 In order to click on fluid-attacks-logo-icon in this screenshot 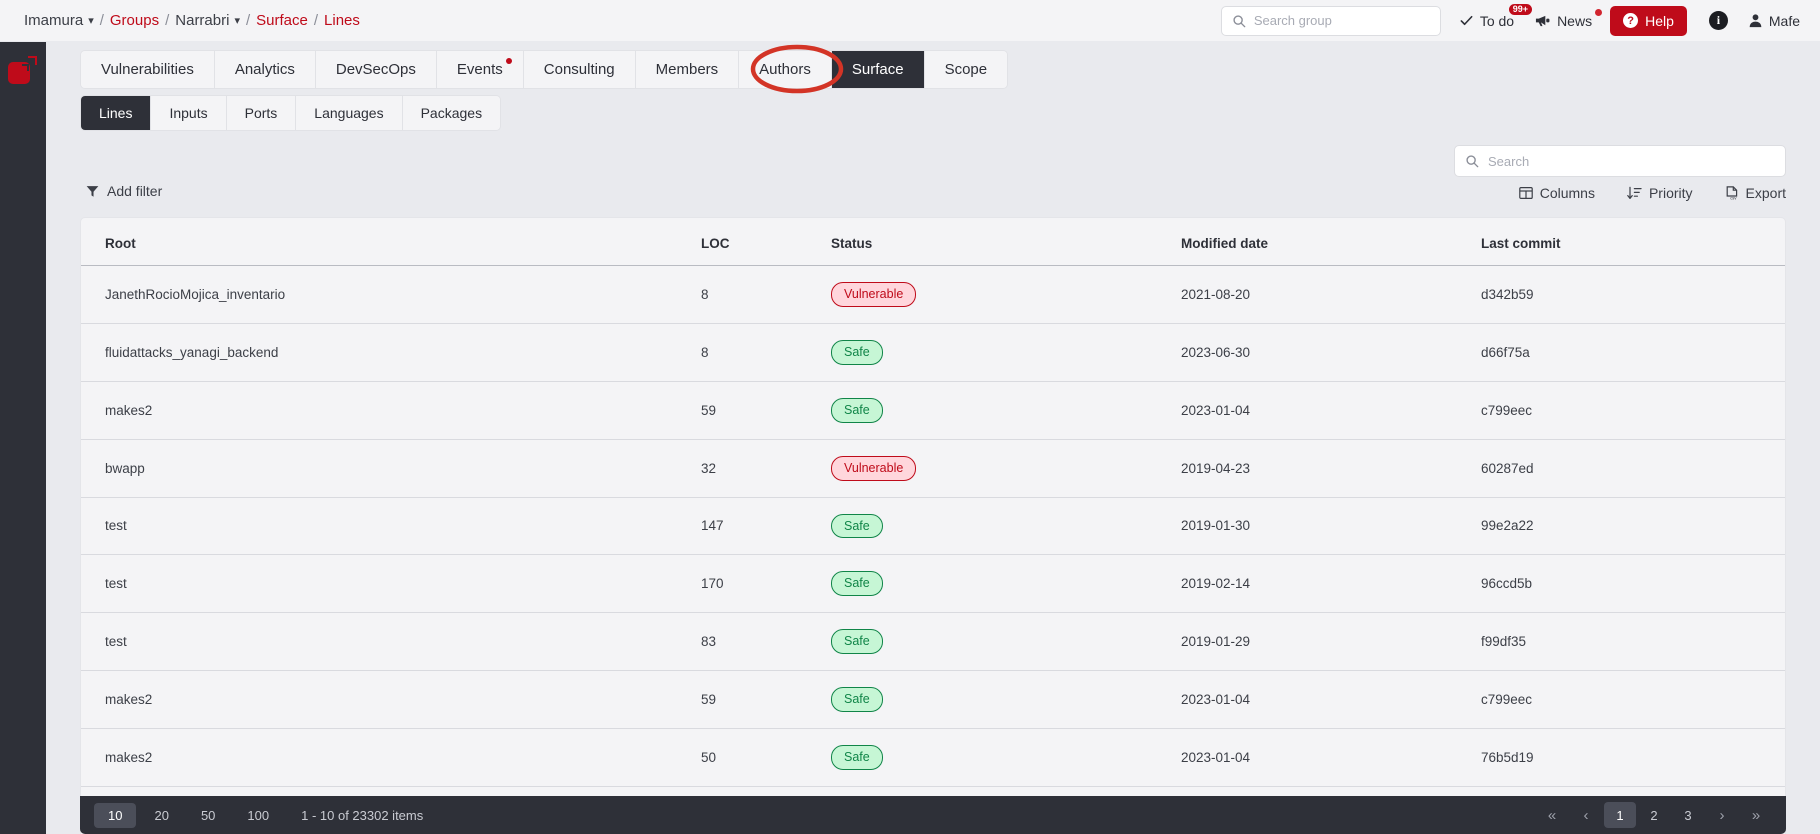, I will do `click(23, 71)`.